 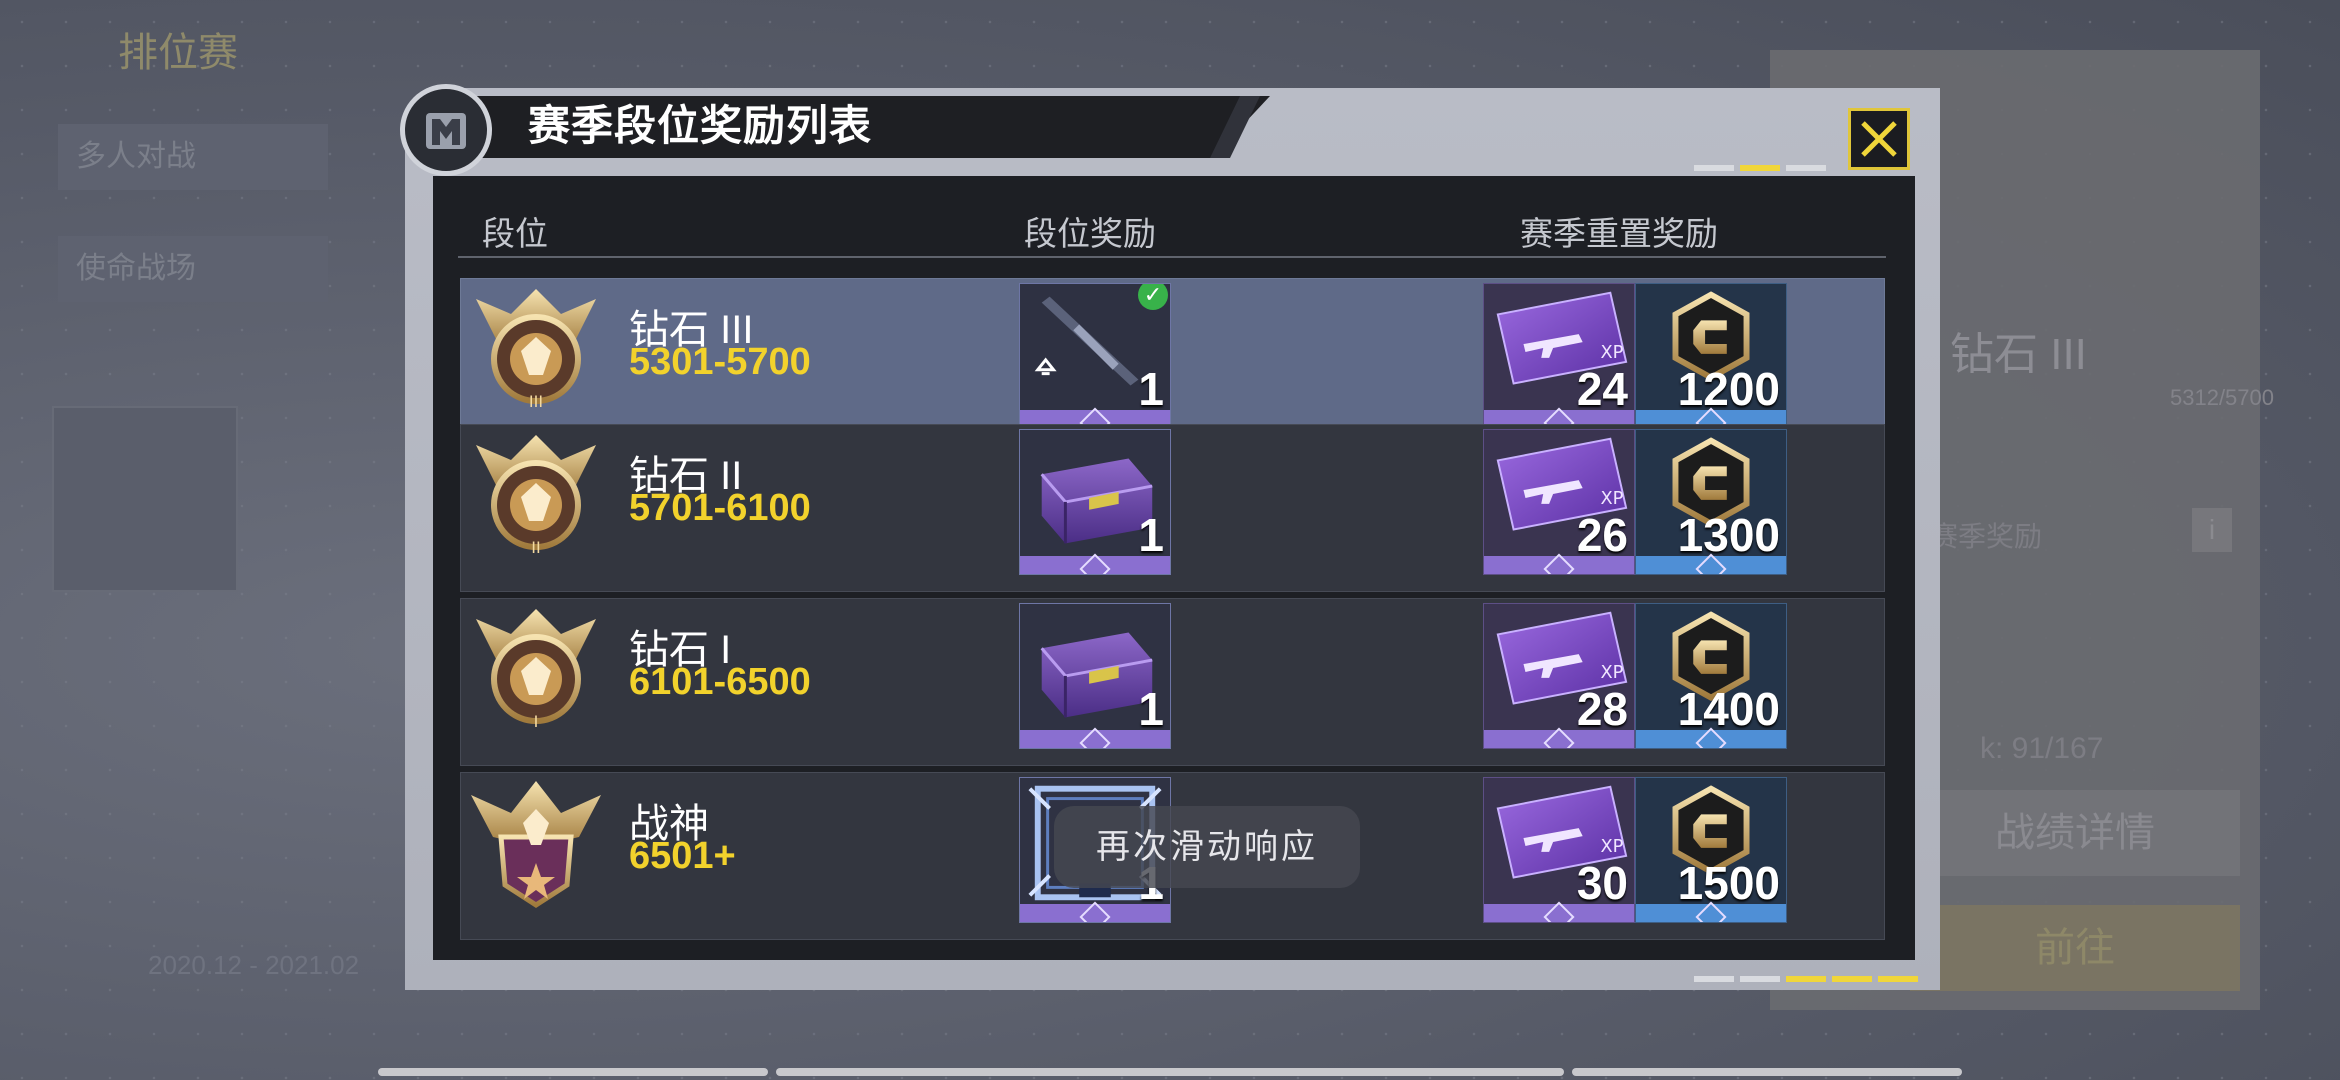 I want to click on xp-card-count: 30, so click(x=1602, y=883).